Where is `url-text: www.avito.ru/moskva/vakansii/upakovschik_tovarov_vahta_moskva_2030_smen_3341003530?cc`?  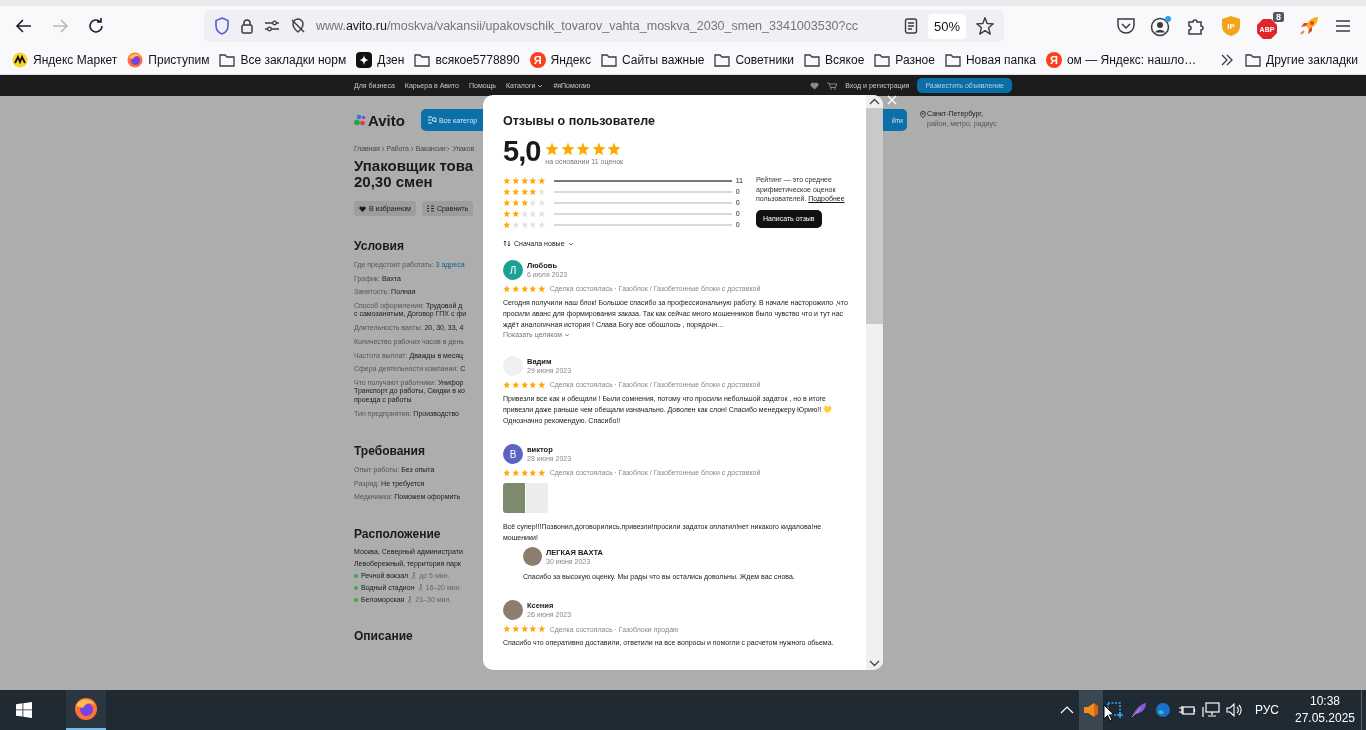 url-text: www.avito.ru/moskva/vakansii/upakovschik_tovarov_vahta_moskva_2030_smen_3341003530?cc is located at coordinates (605, 26).